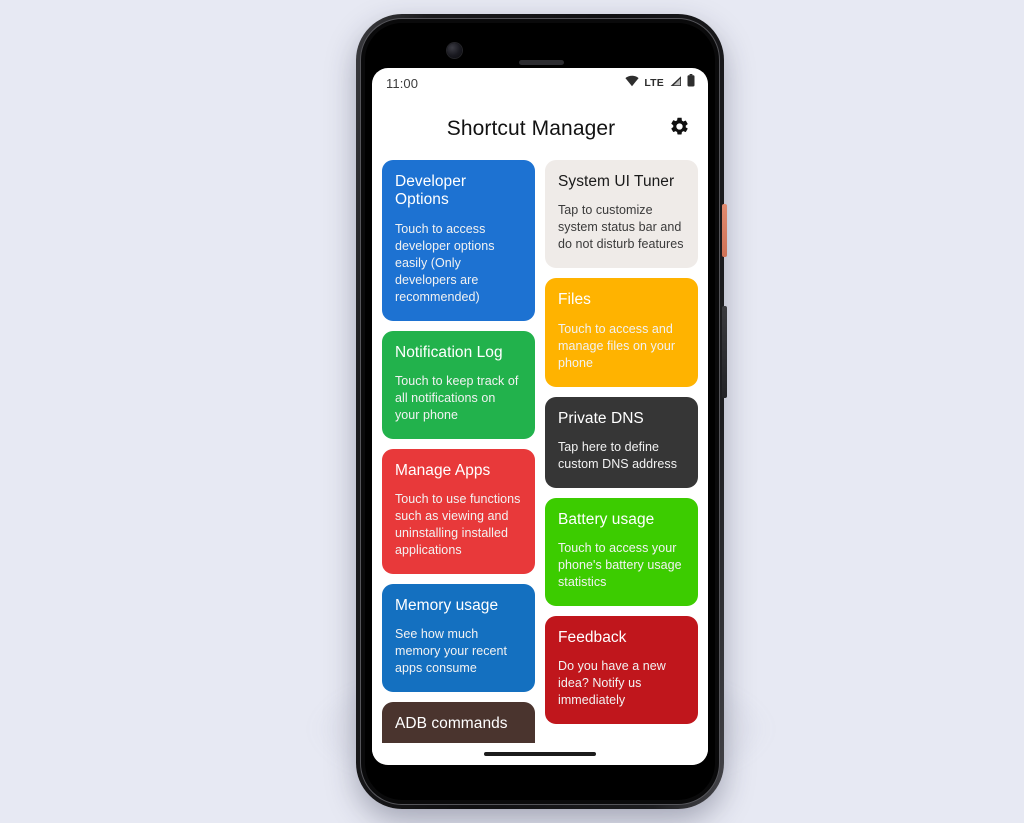 This screenshot has width=1024, height=823. Describe the element at coordinates (675, 83) in the screenshot. I see `signal-icon` at that location.